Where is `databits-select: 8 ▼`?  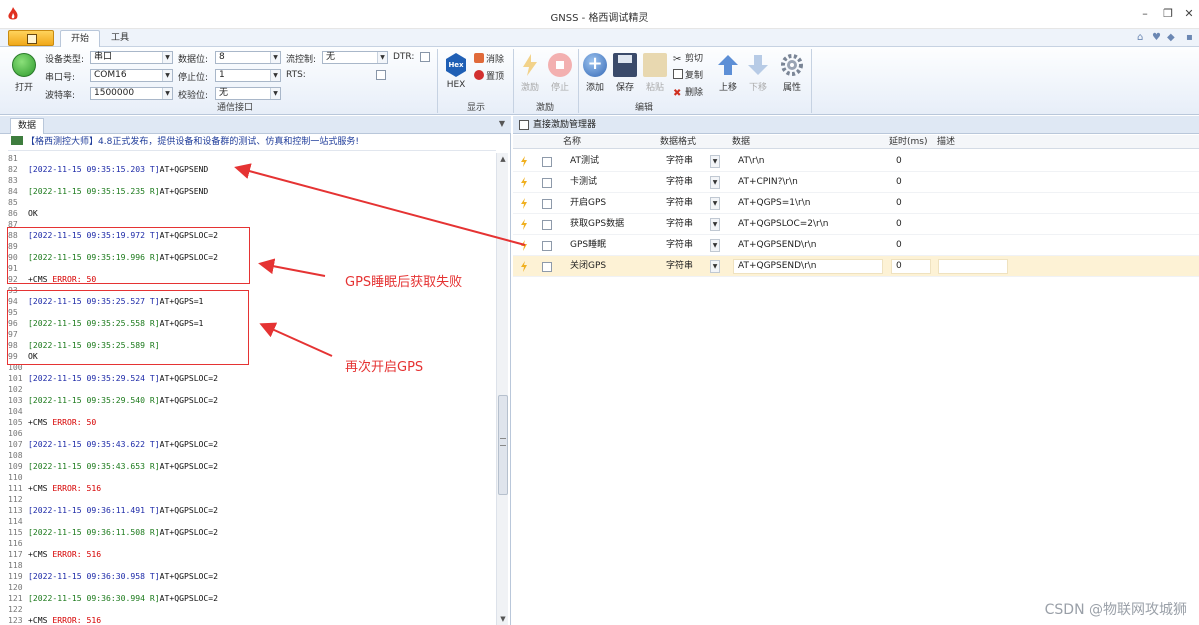
databits-select: 8 ▼ is located at coordinates (248, 57).